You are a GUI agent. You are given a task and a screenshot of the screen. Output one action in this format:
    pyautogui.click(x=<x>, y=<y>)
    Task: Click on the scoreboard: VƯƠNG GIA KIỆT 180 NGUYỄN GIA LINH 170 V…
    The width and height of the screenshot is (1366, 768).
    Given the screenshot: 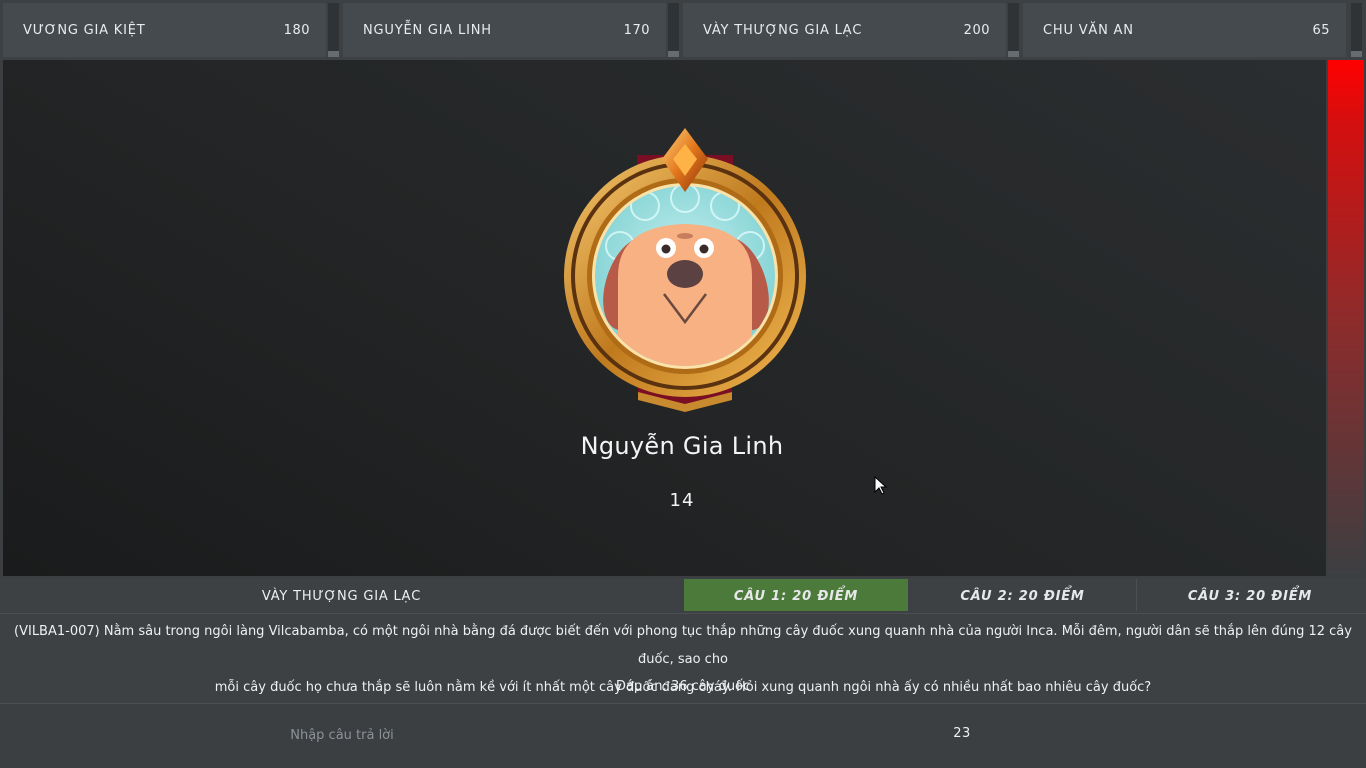 What is the action you would take?
    pyautogui.click(x=683, y=30)
    